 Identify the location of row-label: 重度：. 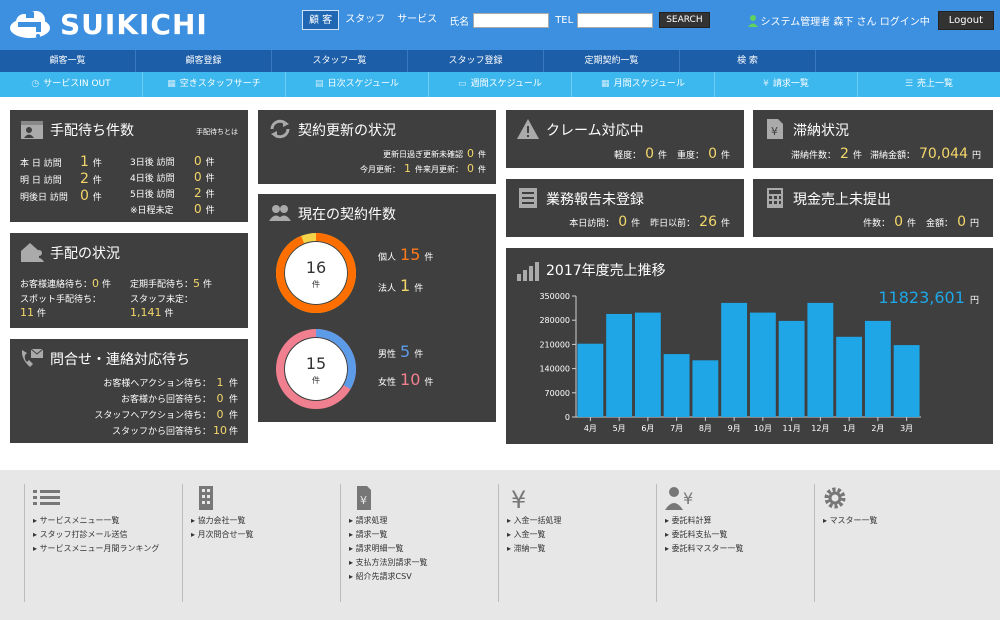
(691, 156).